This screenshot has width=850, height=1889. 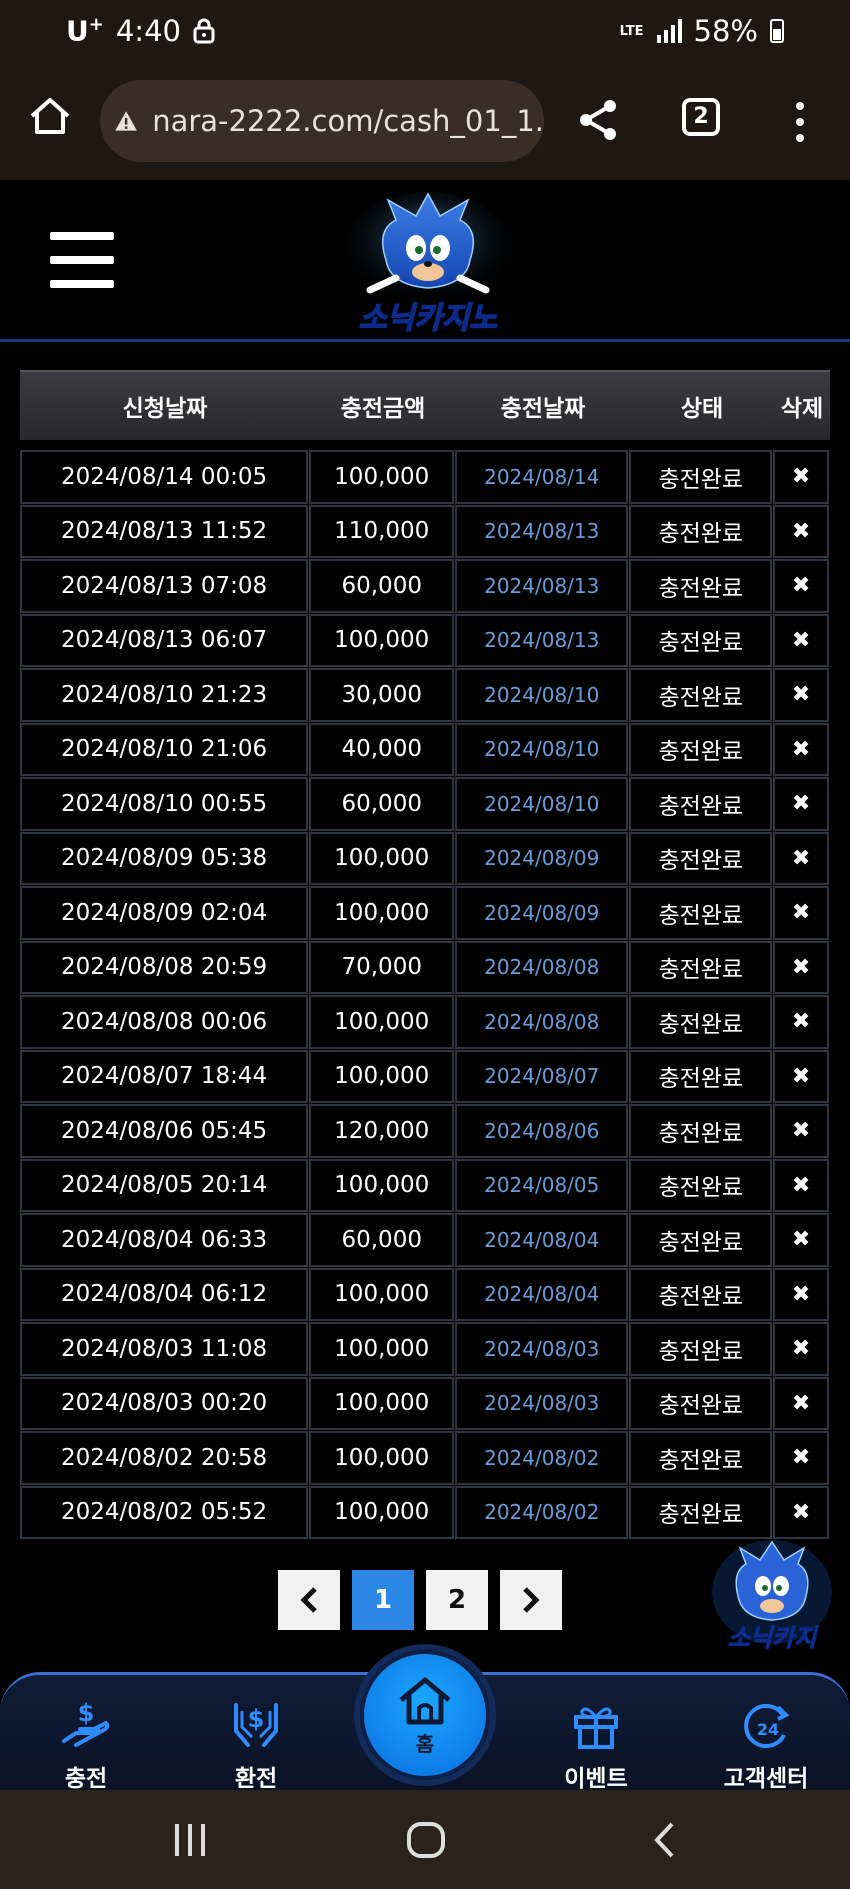 I want to click on next-page-button, so click(x=531, y=1600).